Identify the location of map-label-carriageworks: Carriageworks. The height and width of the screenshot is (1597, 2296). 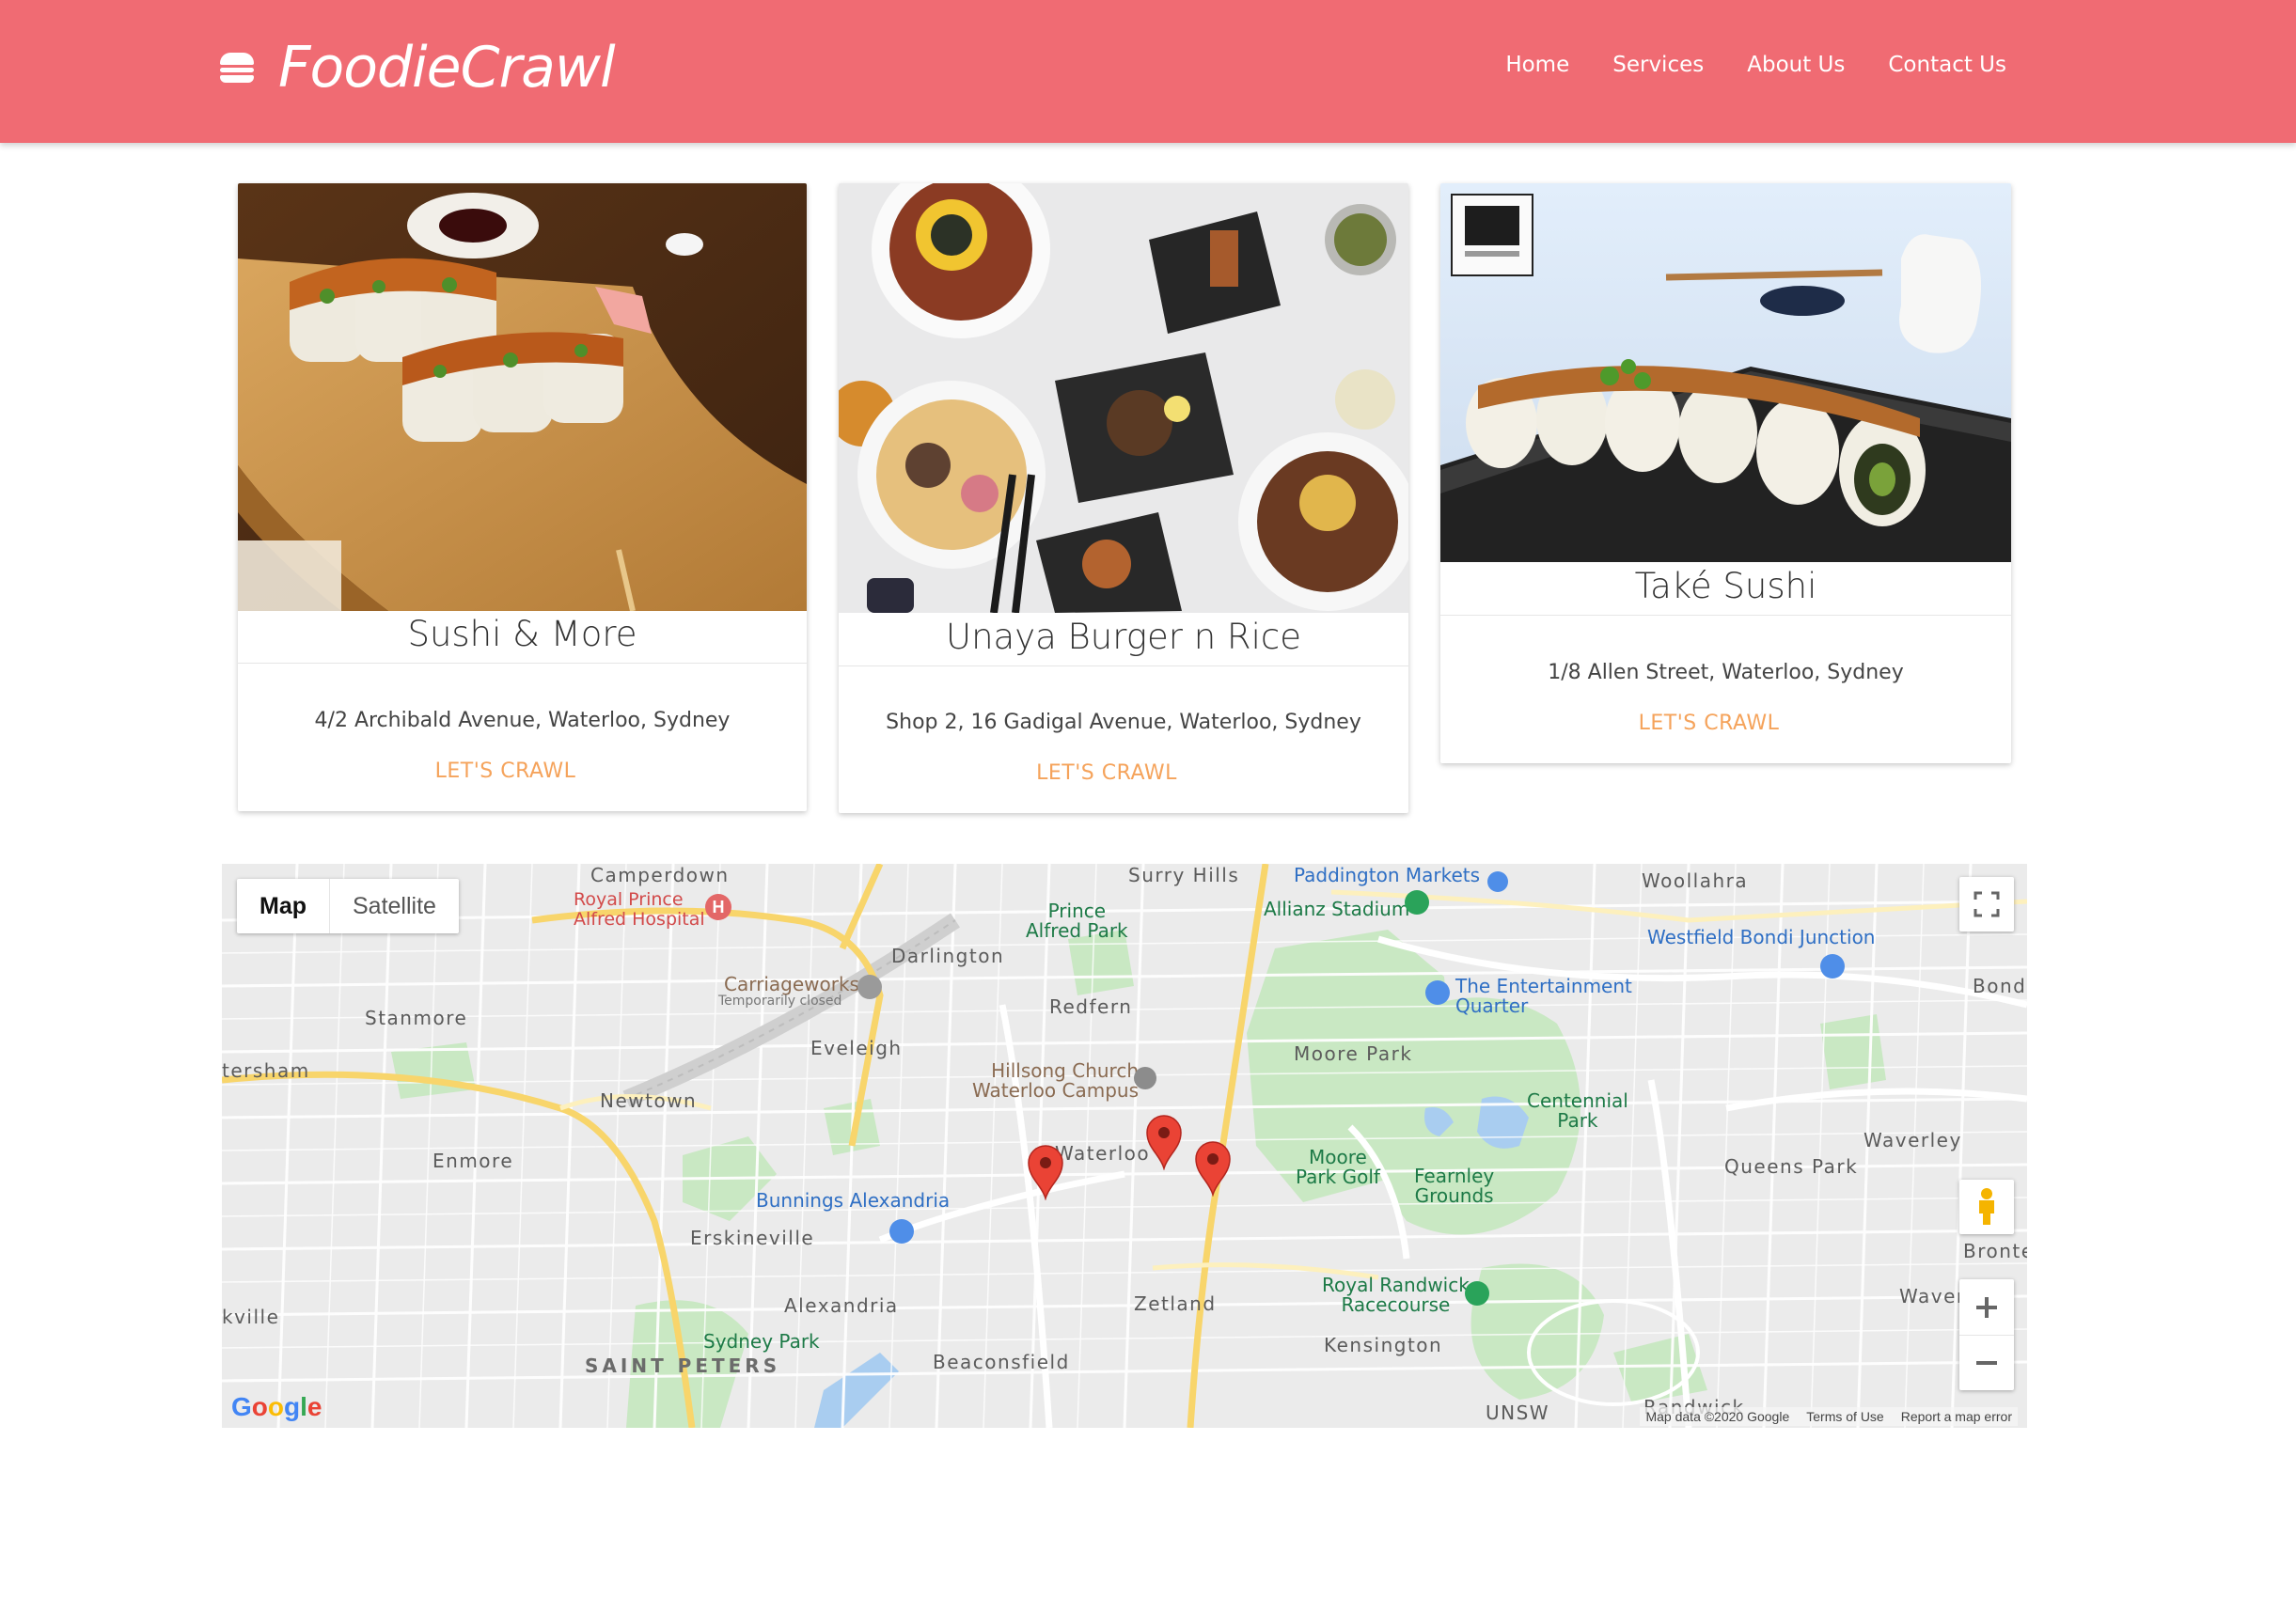
(792, 984).